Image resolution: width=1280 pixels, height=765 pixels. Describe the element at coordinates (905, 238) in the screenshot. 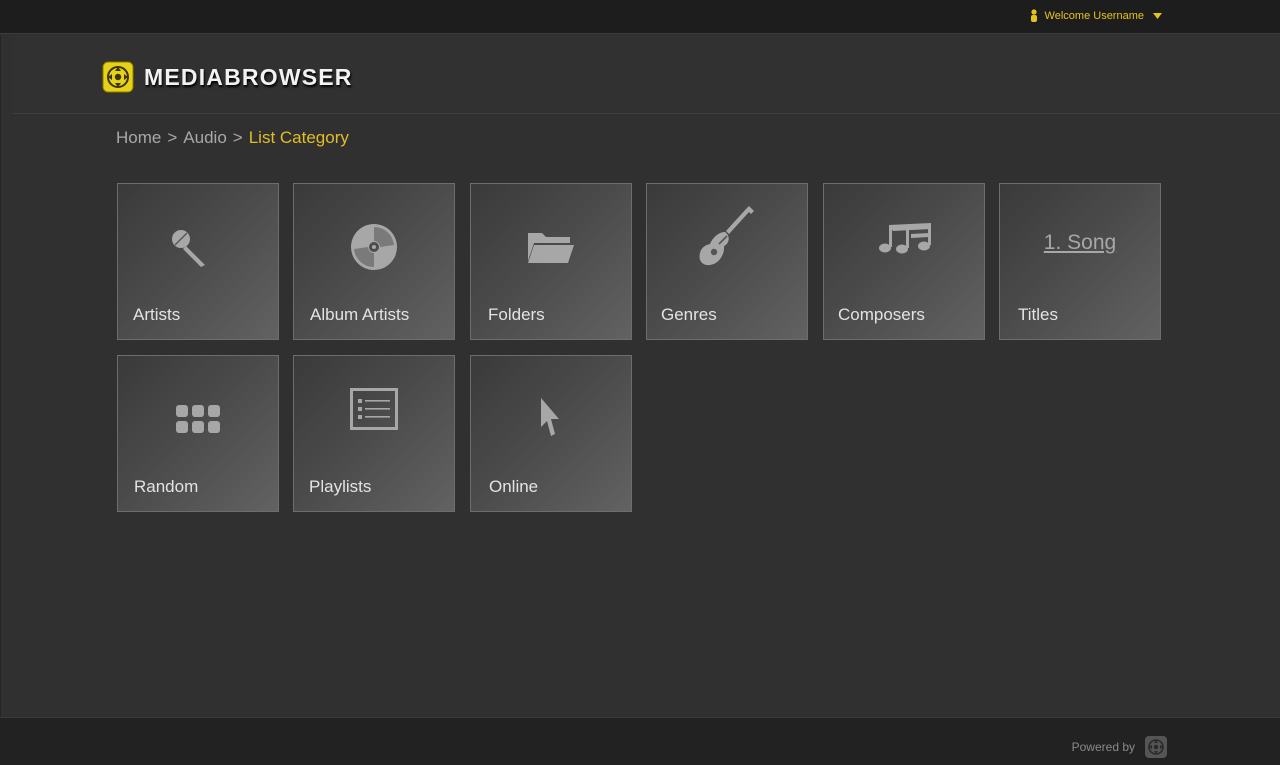

I see `music-notes-icon` at that location.